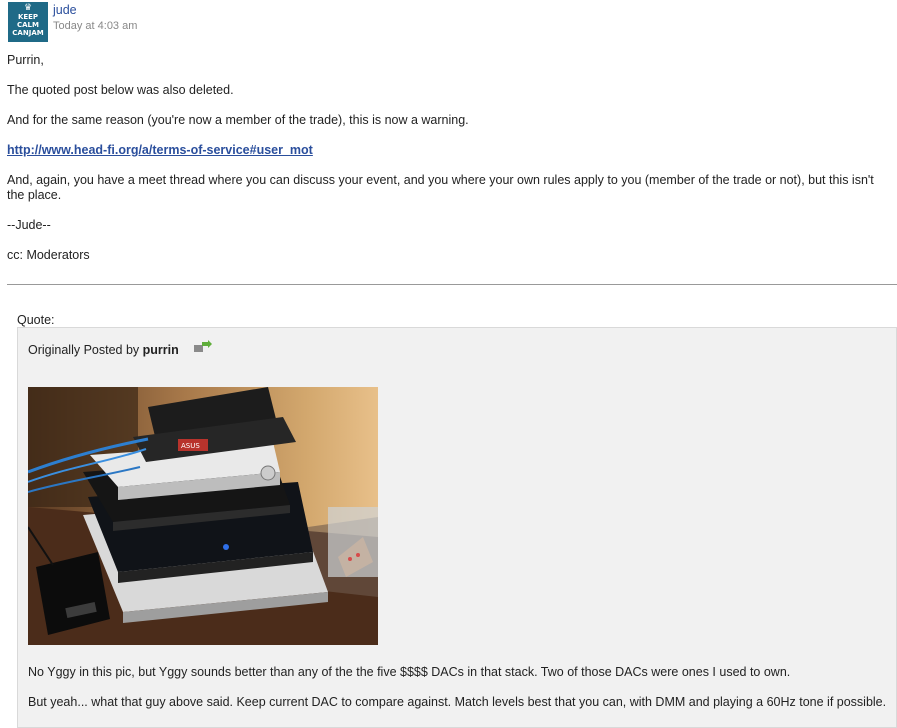  What do you see at coordinates (29, 225) in the screenshot?
I see `message-signature: --Jude--` at bounding box center [29, 225].